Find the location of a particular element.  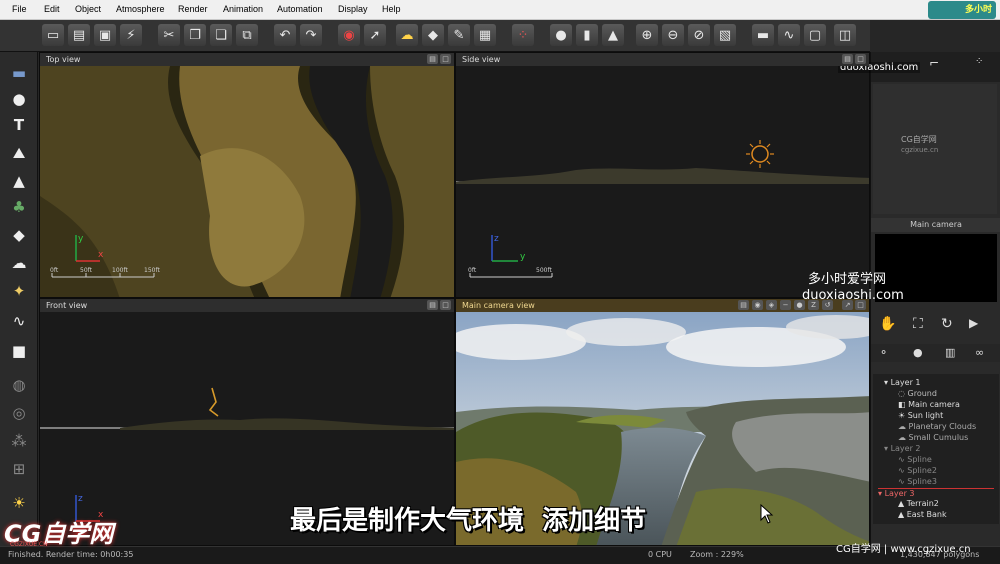

open-file-icon: ▤ is located at coordinates (79, 35).